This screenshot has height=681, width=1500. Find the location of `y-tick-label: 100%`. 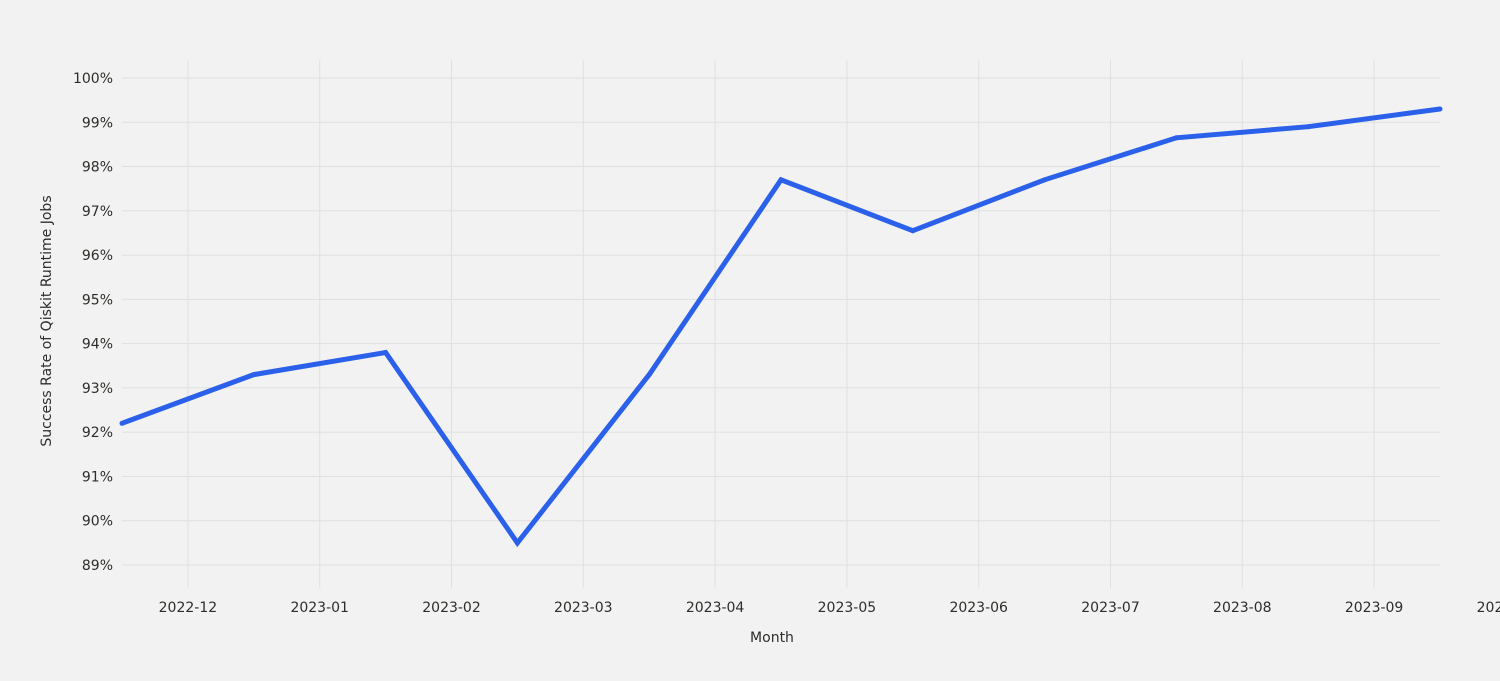

y-tick-label: 100% is located at coordinates (93, 79).